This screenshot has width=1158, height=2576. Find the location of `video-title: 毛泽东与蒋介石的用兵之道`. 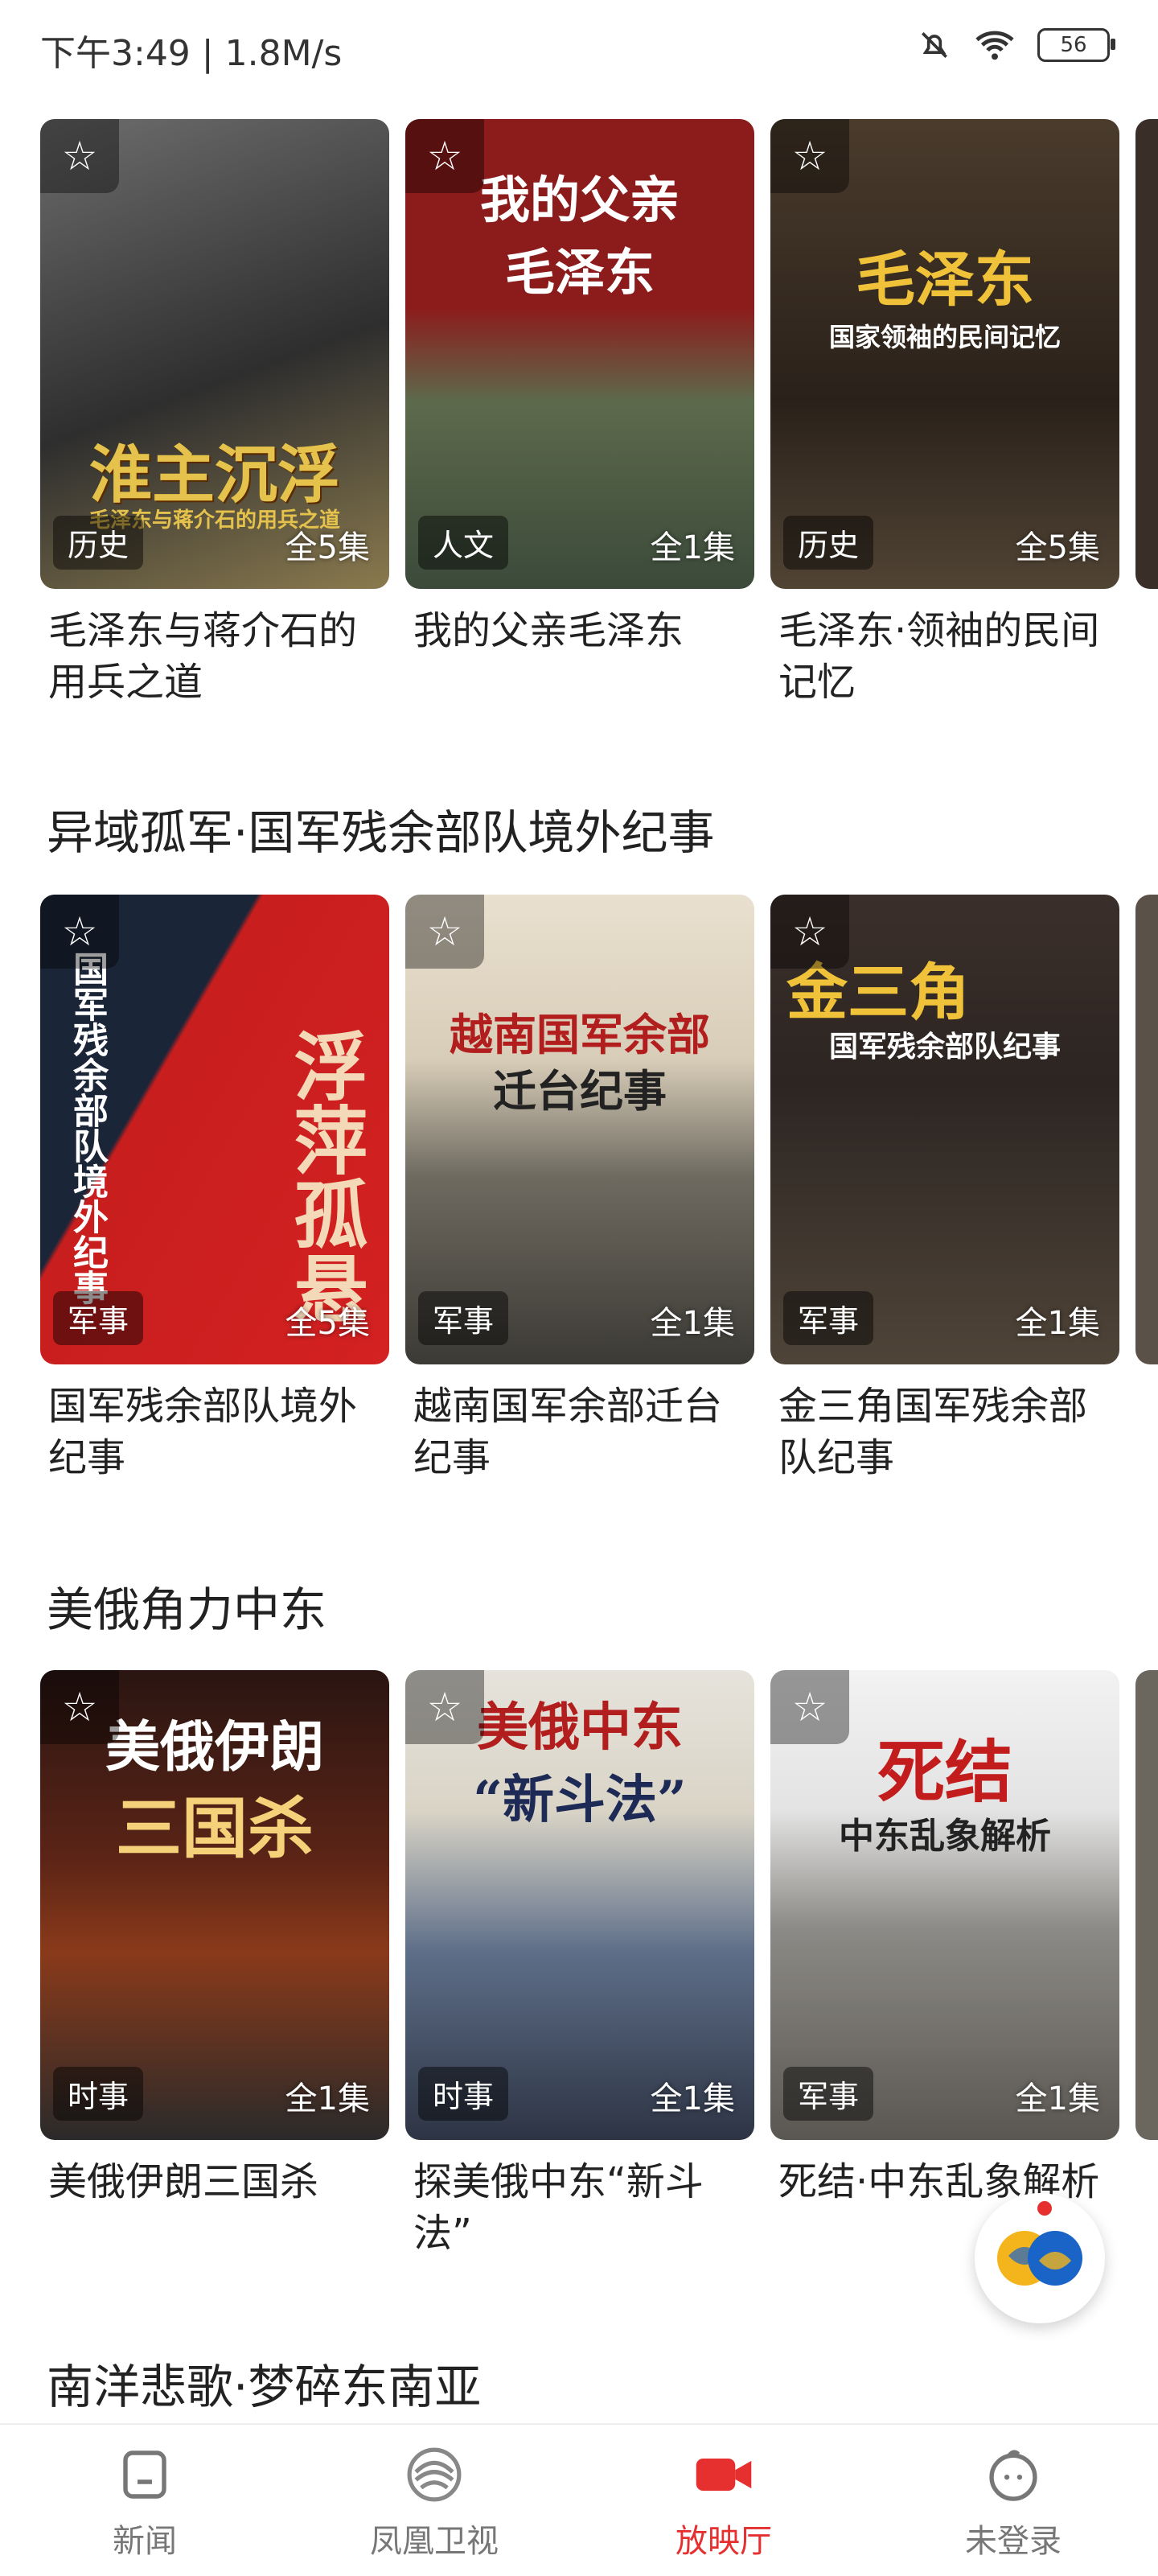

video-title: 毛泽东与蒋介石的用兵之道 is located at coordinates (213, 656).